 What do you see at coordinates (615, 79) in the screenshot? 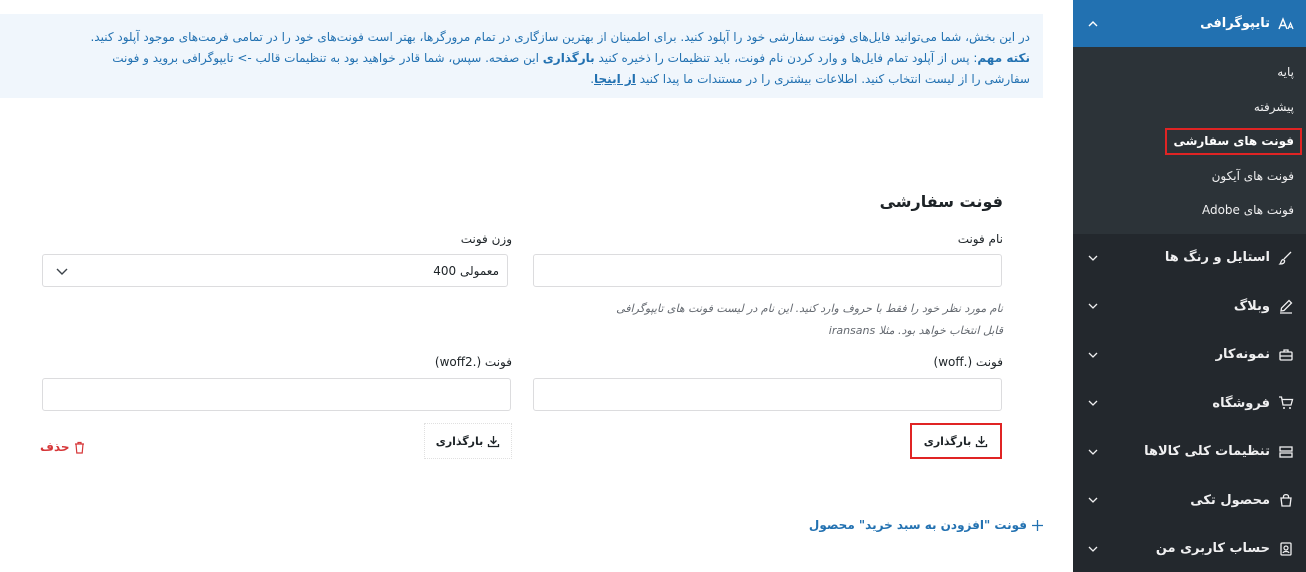
I see `docs-link: از اینجا` at bounding box center [615, 79].